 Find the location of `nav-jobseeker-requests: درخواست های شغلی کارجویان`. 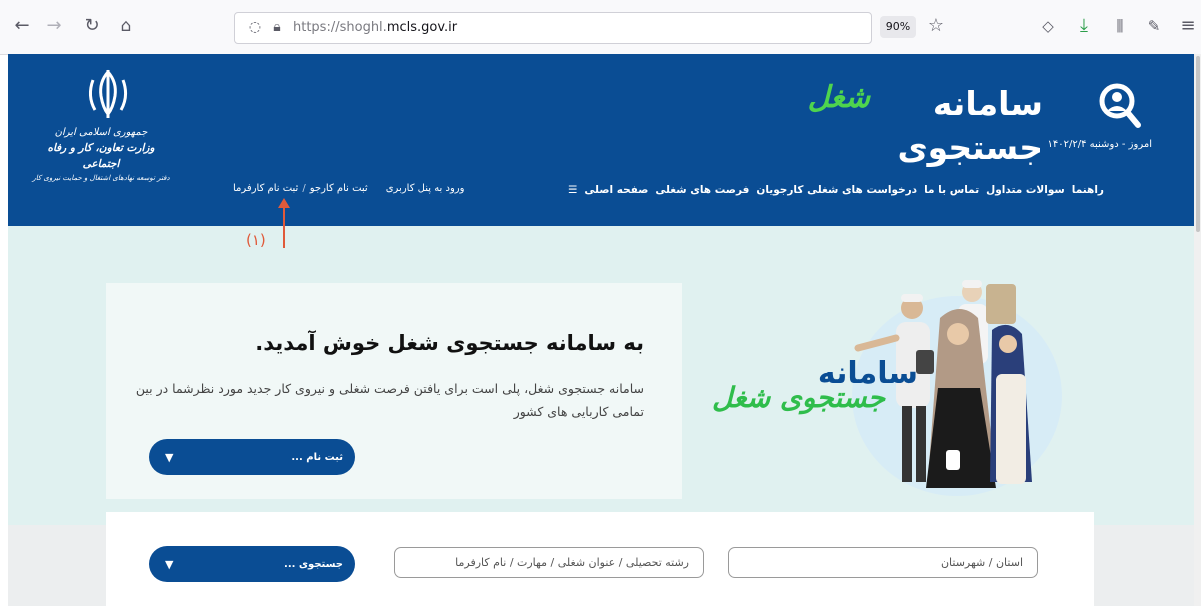

nav-jobseeker-requests: درخواست های شغلی کارجویان is located at coordinates (836, 190).